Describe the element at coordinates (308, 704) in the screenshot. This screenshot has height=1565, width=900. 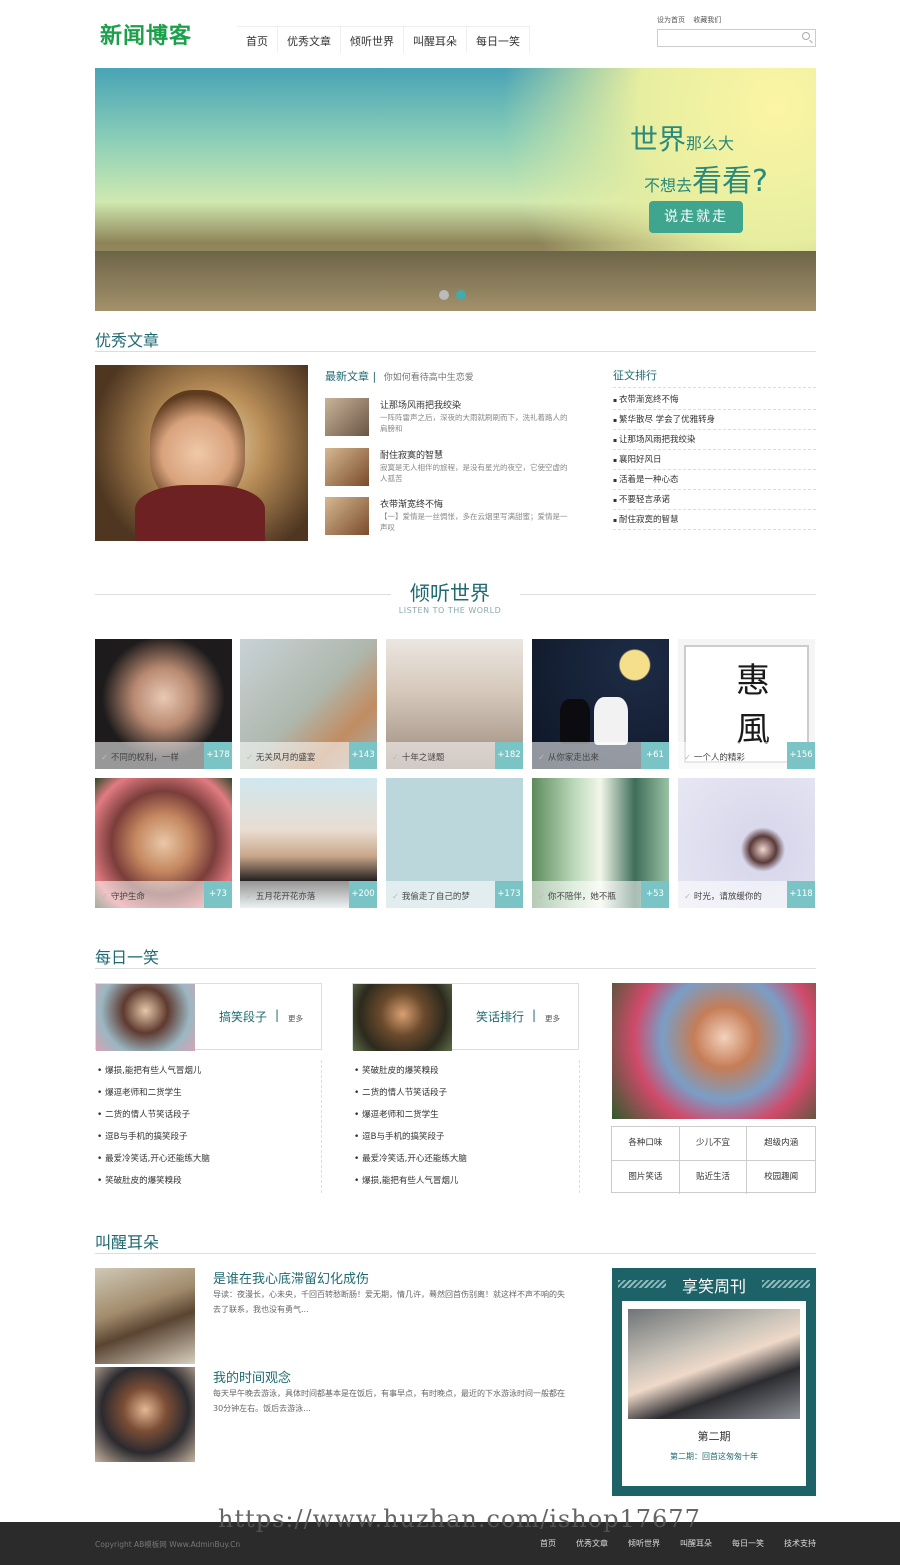
I see `world-tile: 无关风月的盛宴 +143` at that location.